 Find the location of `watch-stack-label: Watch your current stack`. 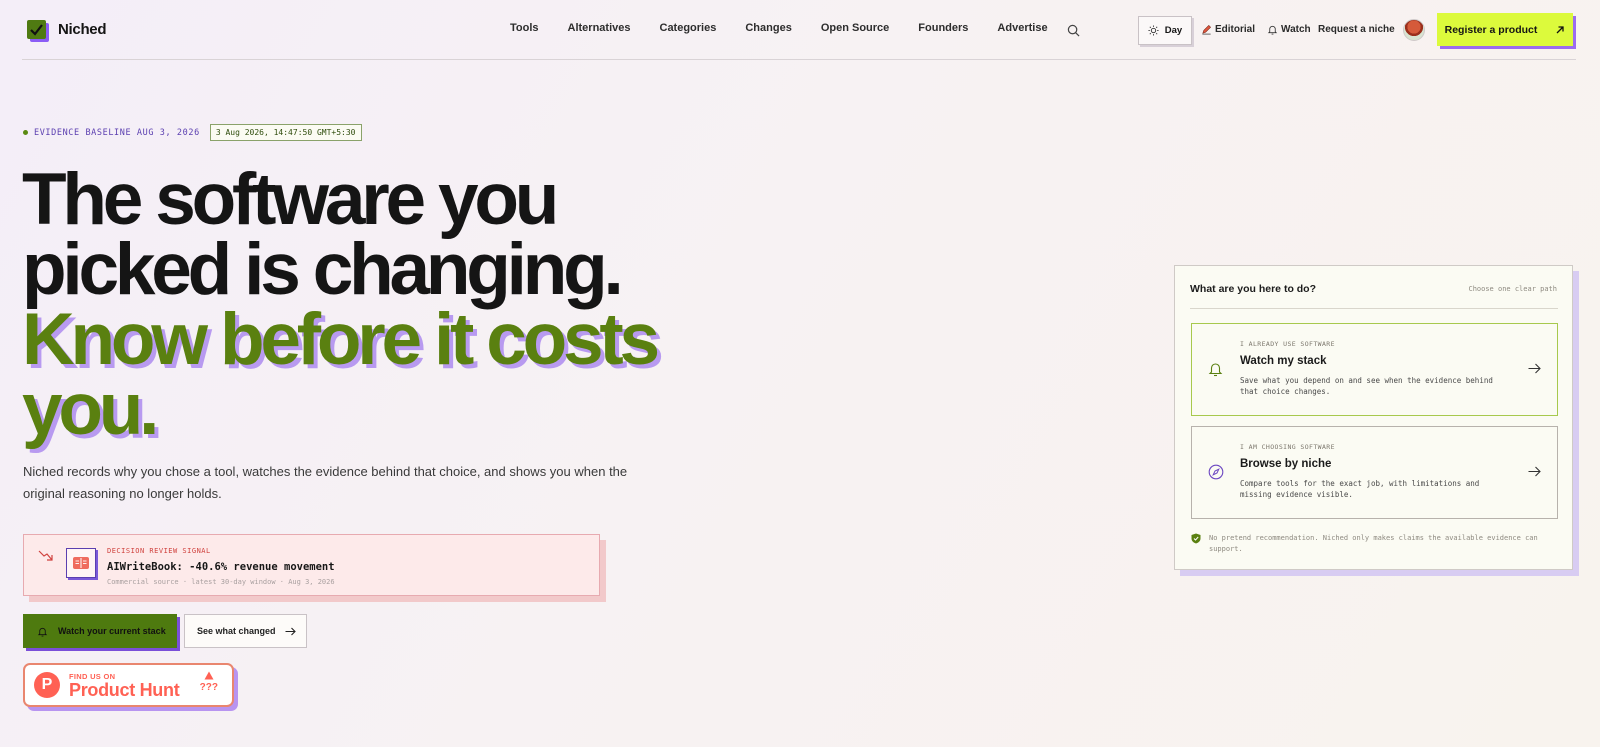

watch-stack-label: Watch your current stack is located at coordinates (112, 631).